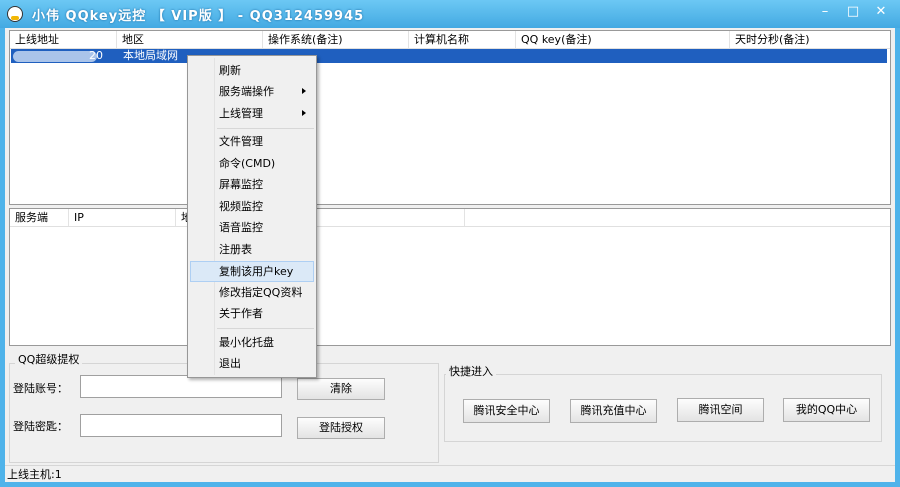 This screenshot has width=900, height=487. What do you see at coordinates (241, 113) in the screenshot?
I see `menu-item-label: 上线管理` at bounding box center [241, 113].